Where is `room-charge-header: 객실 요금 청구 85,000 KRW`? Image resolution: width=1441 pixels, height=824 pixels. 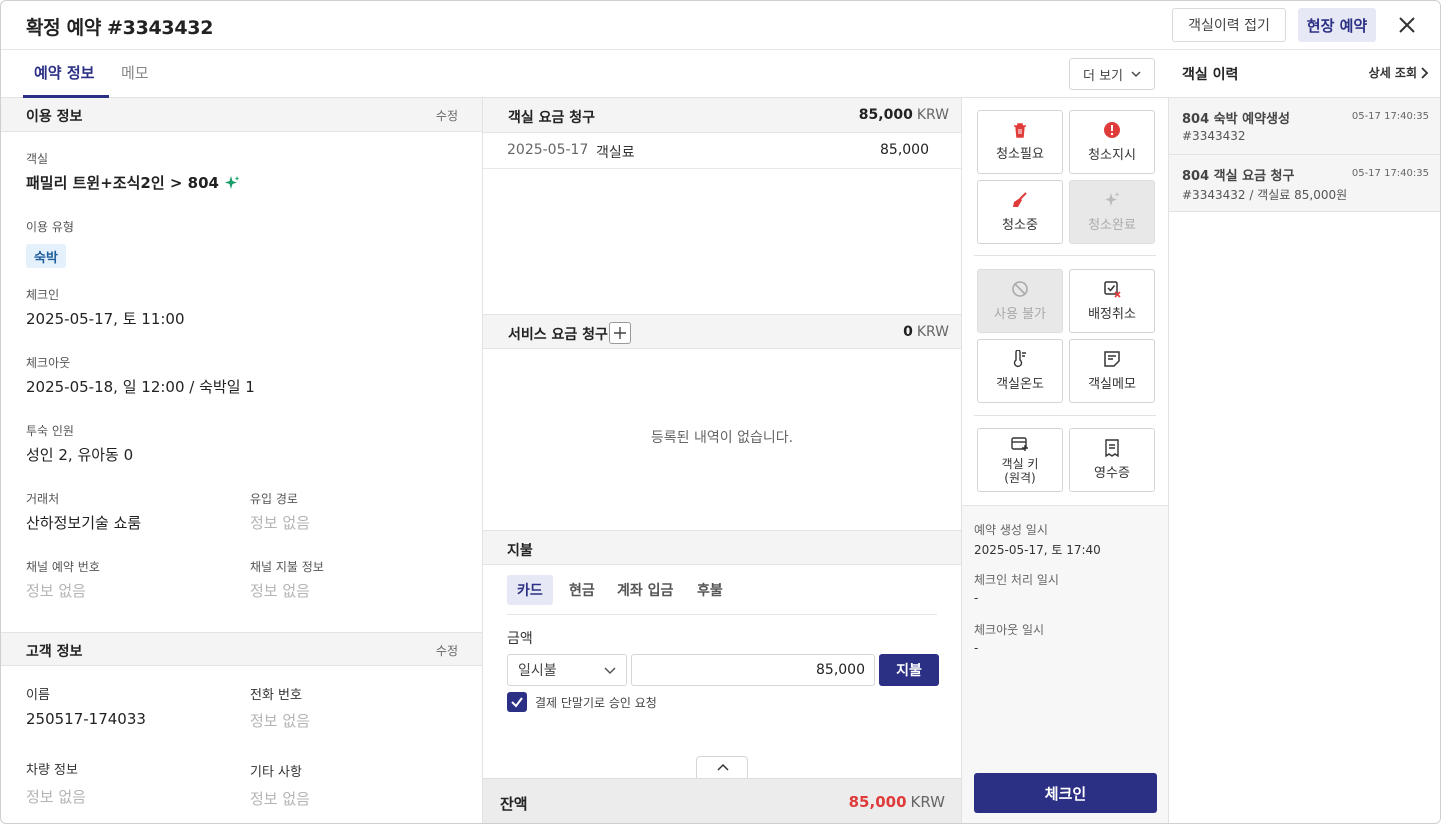 room-charge-header: 객실 요금 청구 85,000 KRW is located at coordinates (722, 115).